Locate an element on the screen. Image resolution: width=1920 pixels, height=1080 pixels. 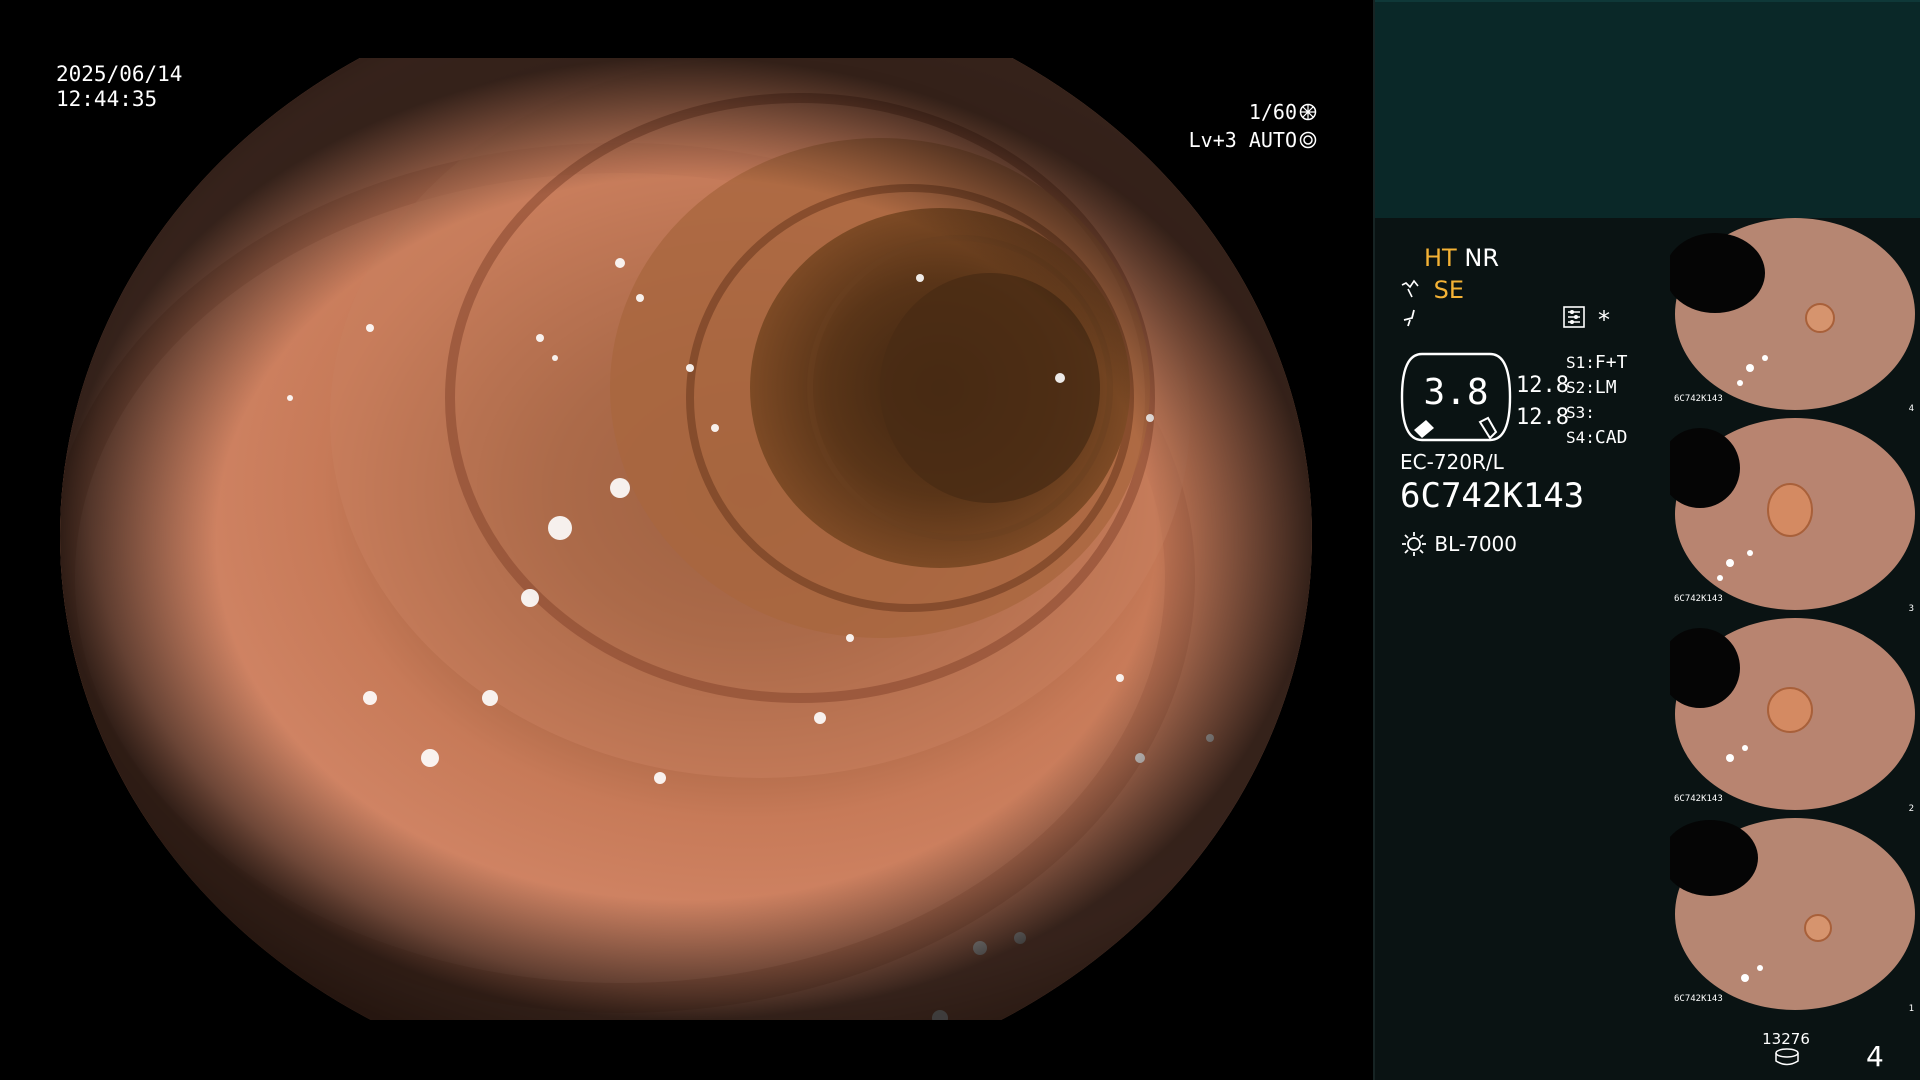
mode-text: AUTO is located at coordinates (1272, 140).